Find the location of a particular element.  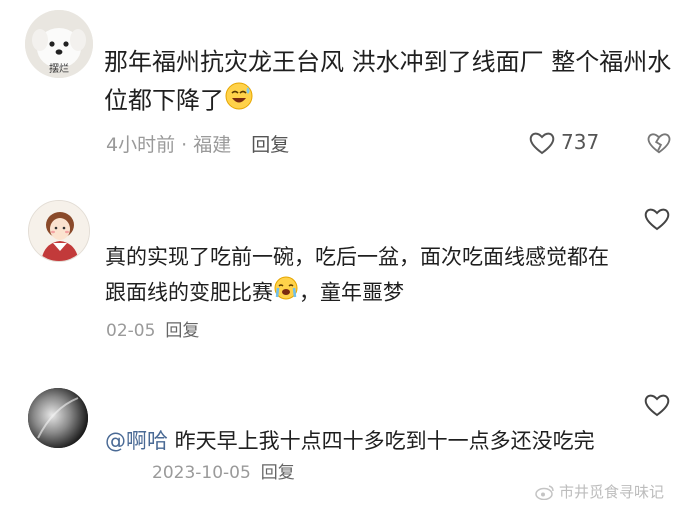

comment-3-body: 昨天早上我十点四十多吃到十一点多还没吃完 is located at coordinates (381, 441).